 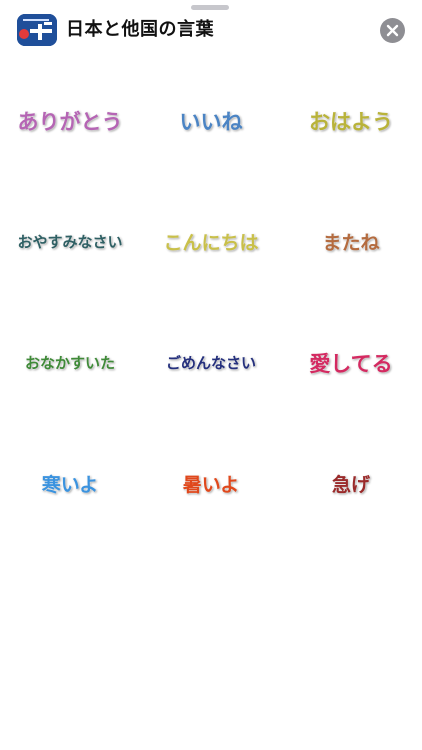 I want to click on sticker-iine: いいね, so click(x=211, y=120).